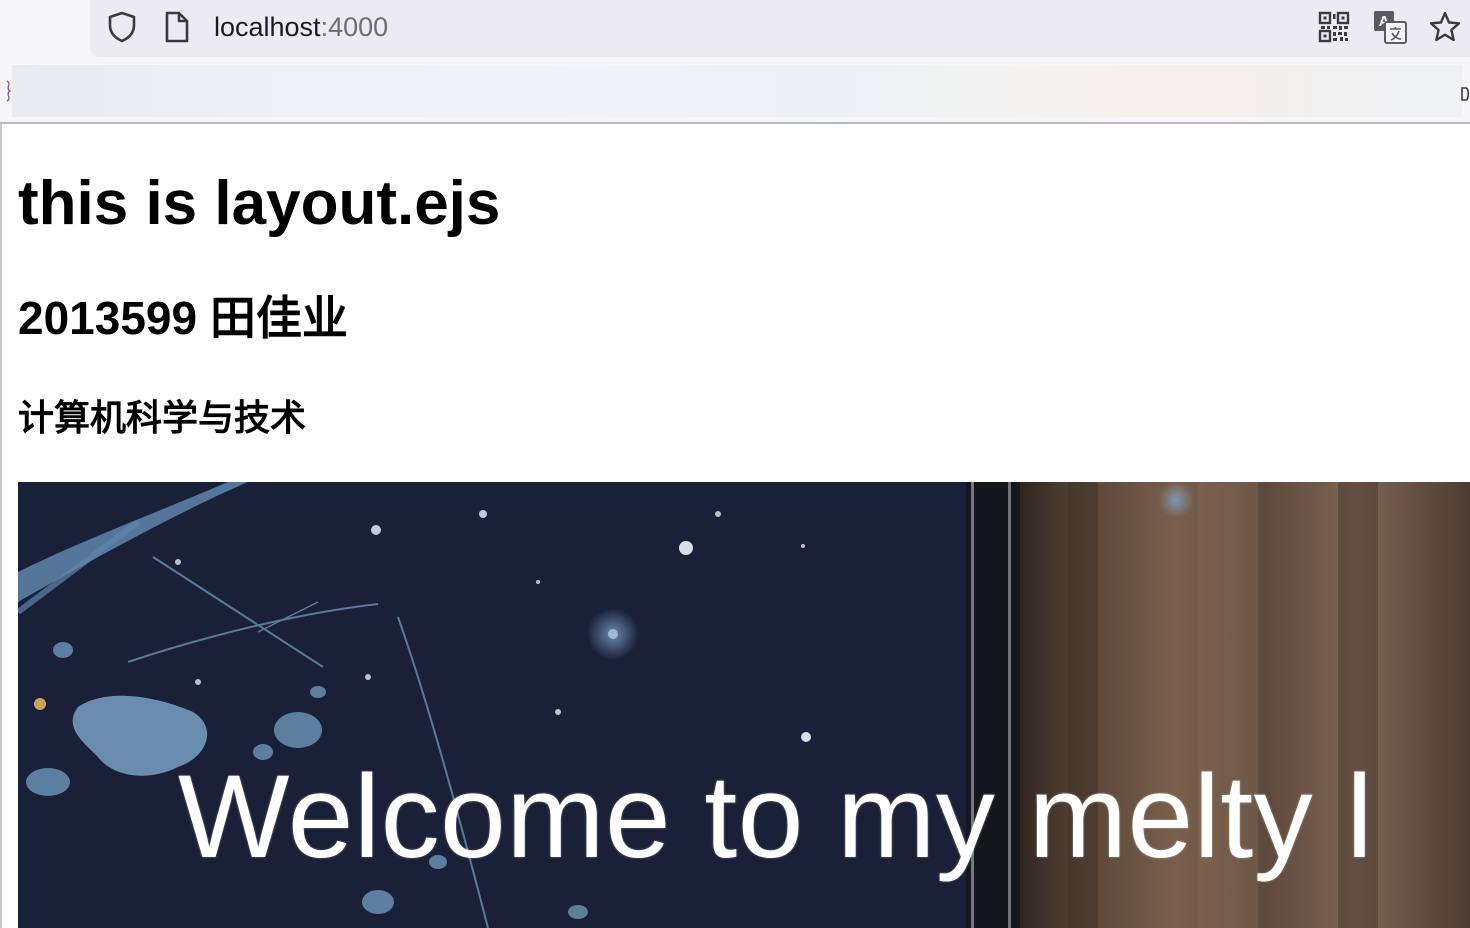  Describe the element at coordinates (1445, 27) in the screenshot. I see `star-icon` at that location.